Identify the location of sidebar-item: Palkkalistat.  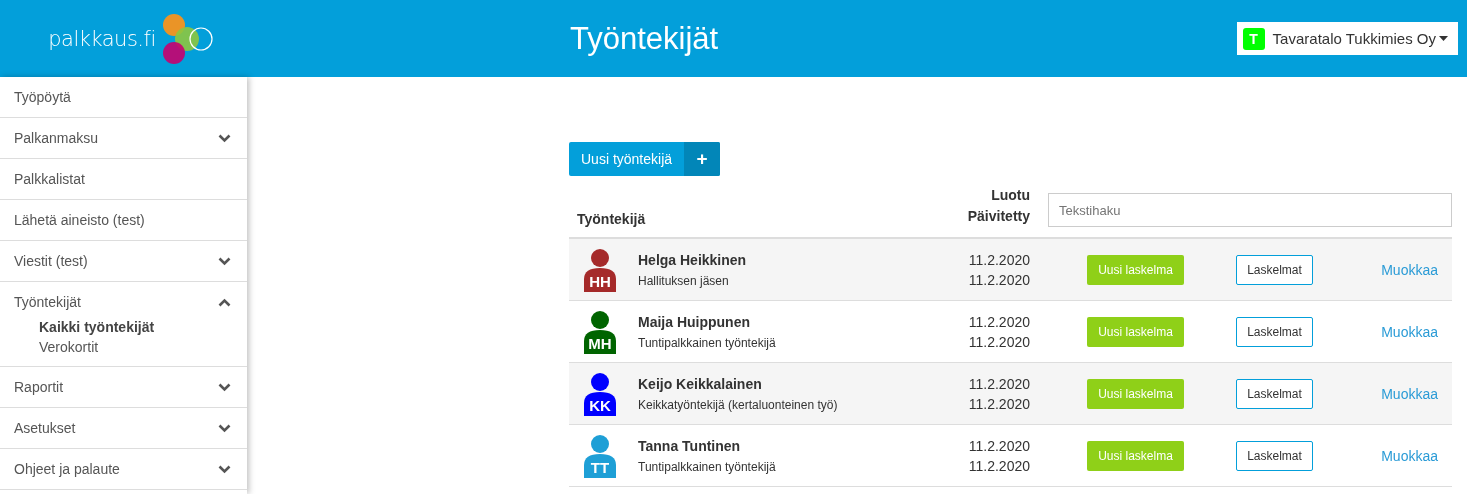
(123, 179).